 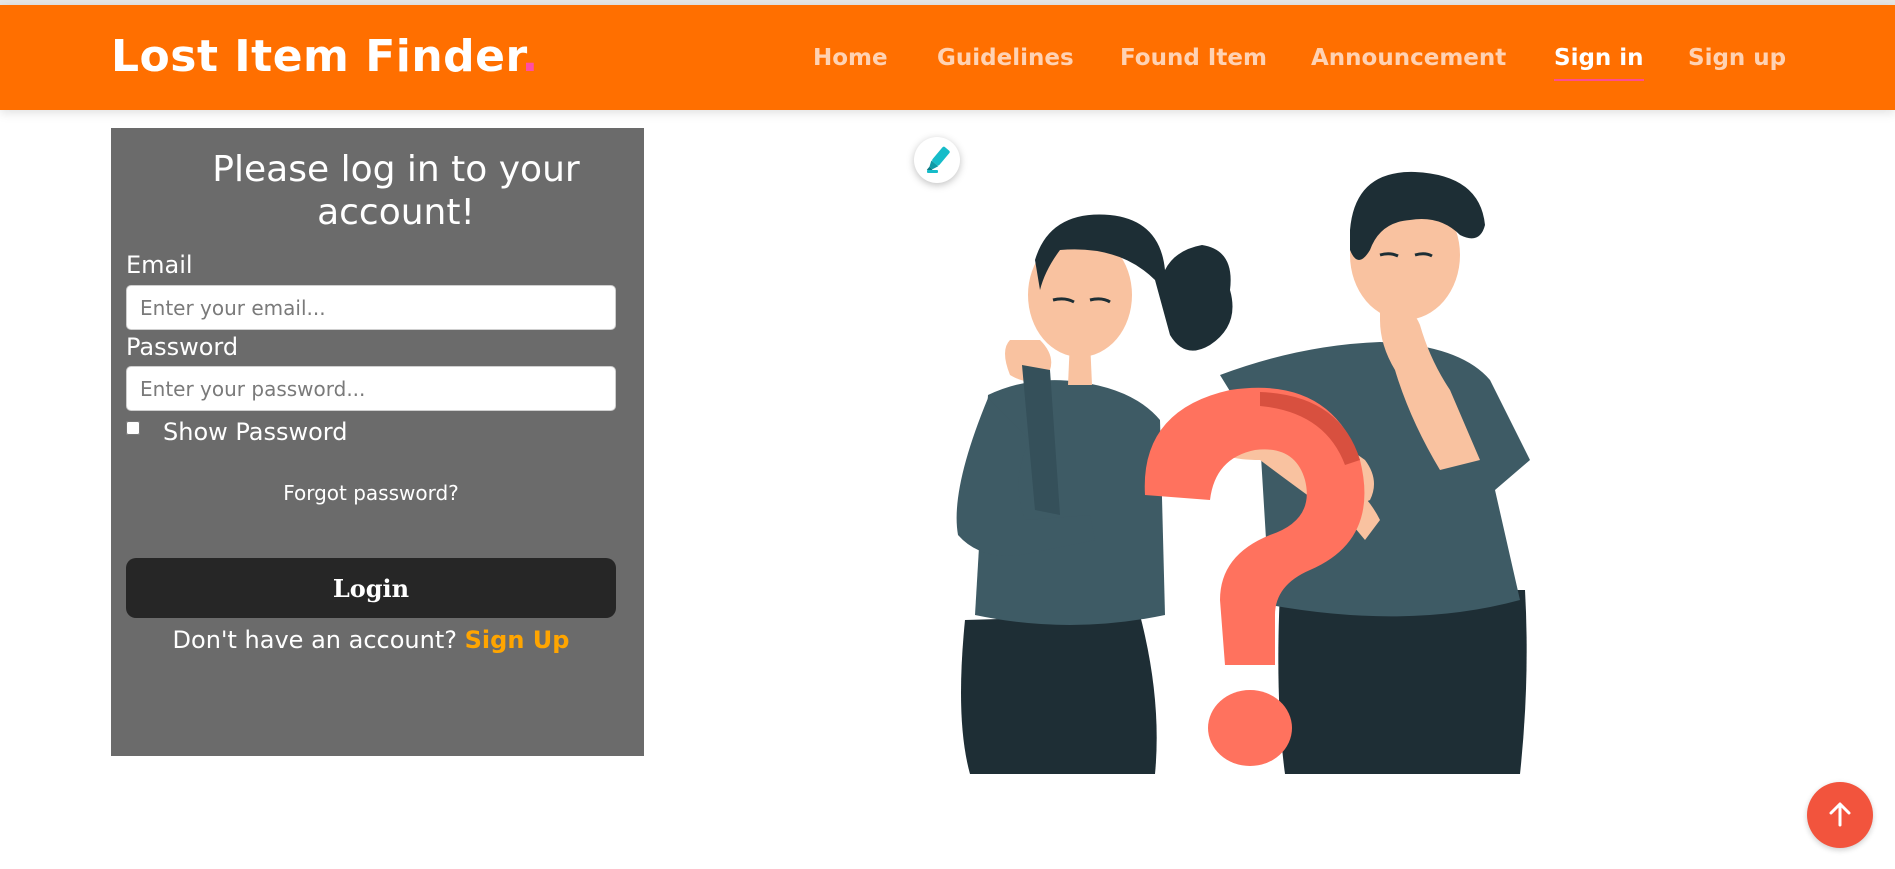 What do you see at coordinates (255, 432) in the screenshot?
I see `show-password-label: Show Password` at bounding box center [255, 432].